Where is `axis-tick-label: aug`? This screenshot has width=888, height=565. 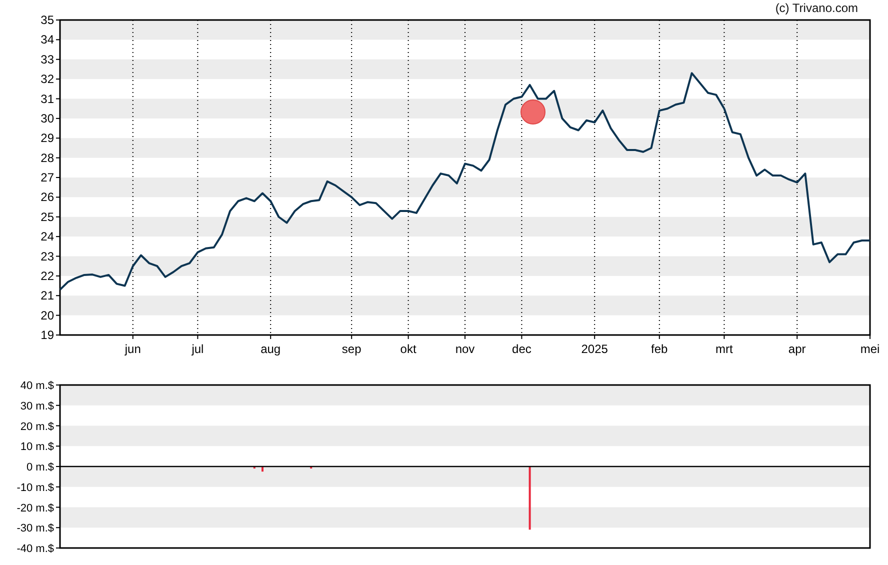
axis-tick-label: aug is located at coordinates (270, 349).